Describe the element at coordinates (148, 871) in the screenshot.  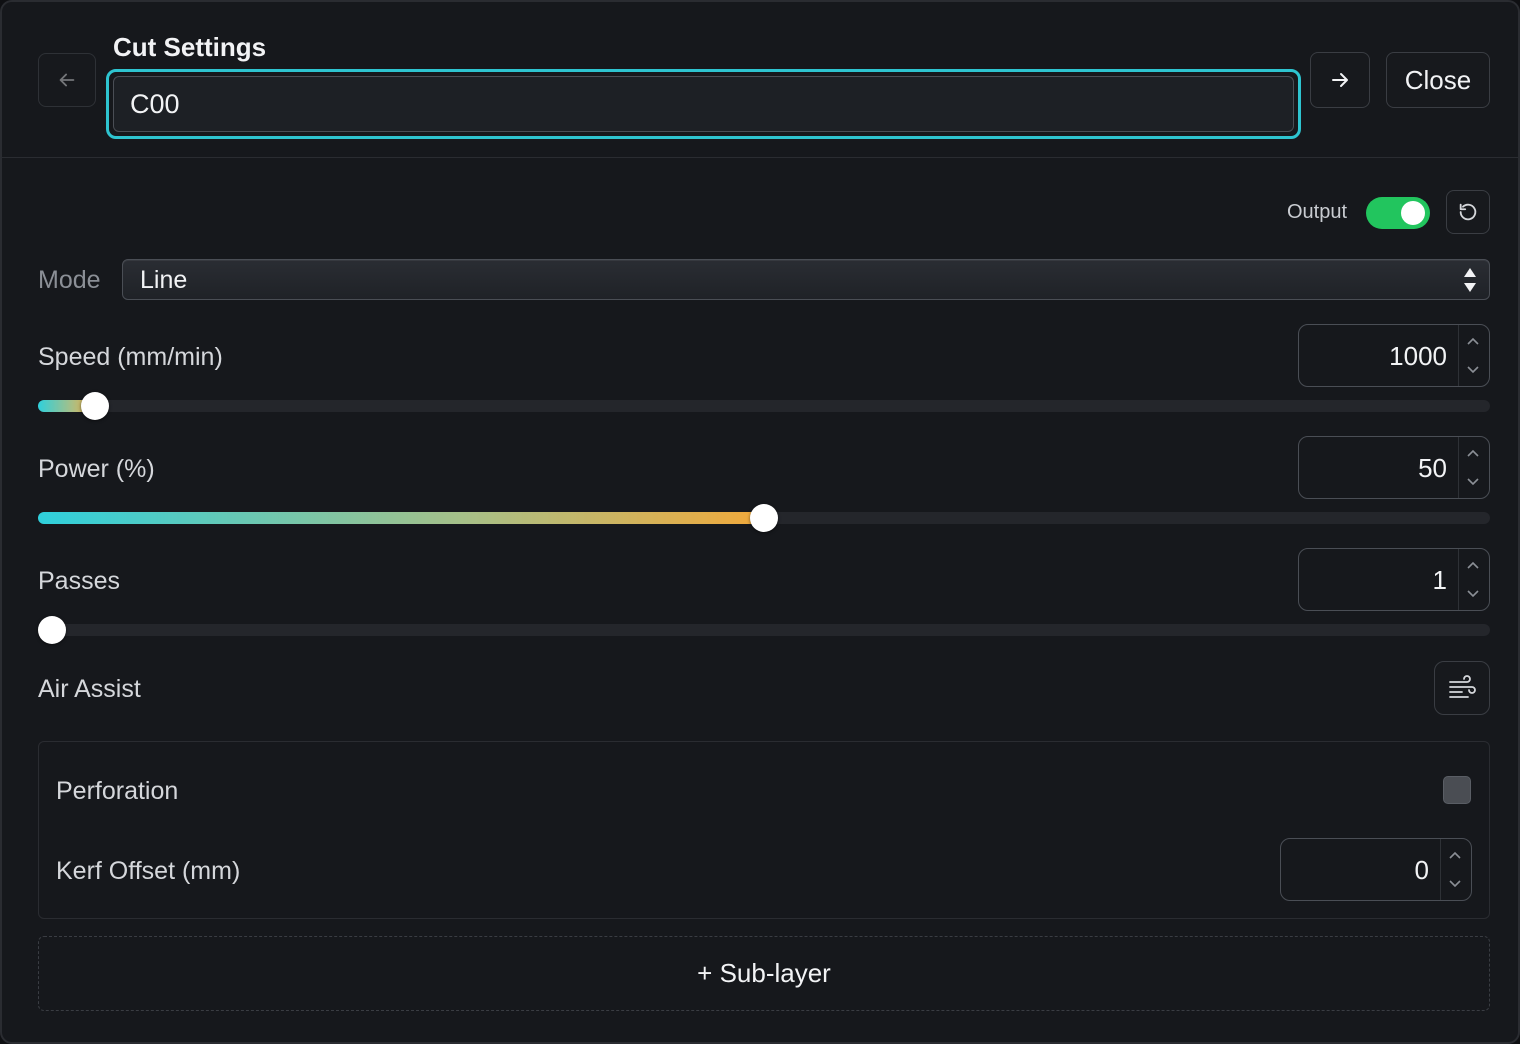
I see `kerf-offset-label: Kerf Offset (mm)` at that location.